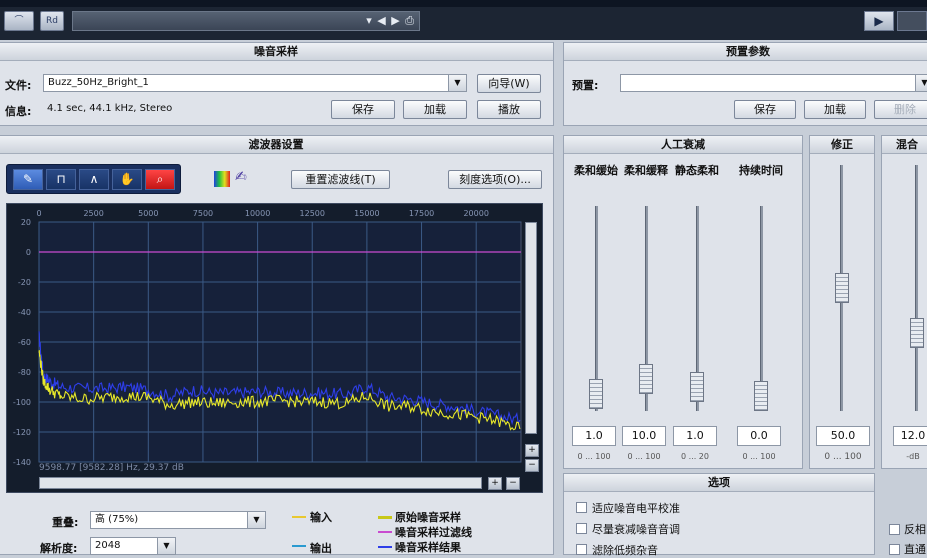 This screenshot has width=927, height=558. Describe the element at coordinates (532, 450) in the screenshot. I see `zoom-in-vertical-button: +` at that location.